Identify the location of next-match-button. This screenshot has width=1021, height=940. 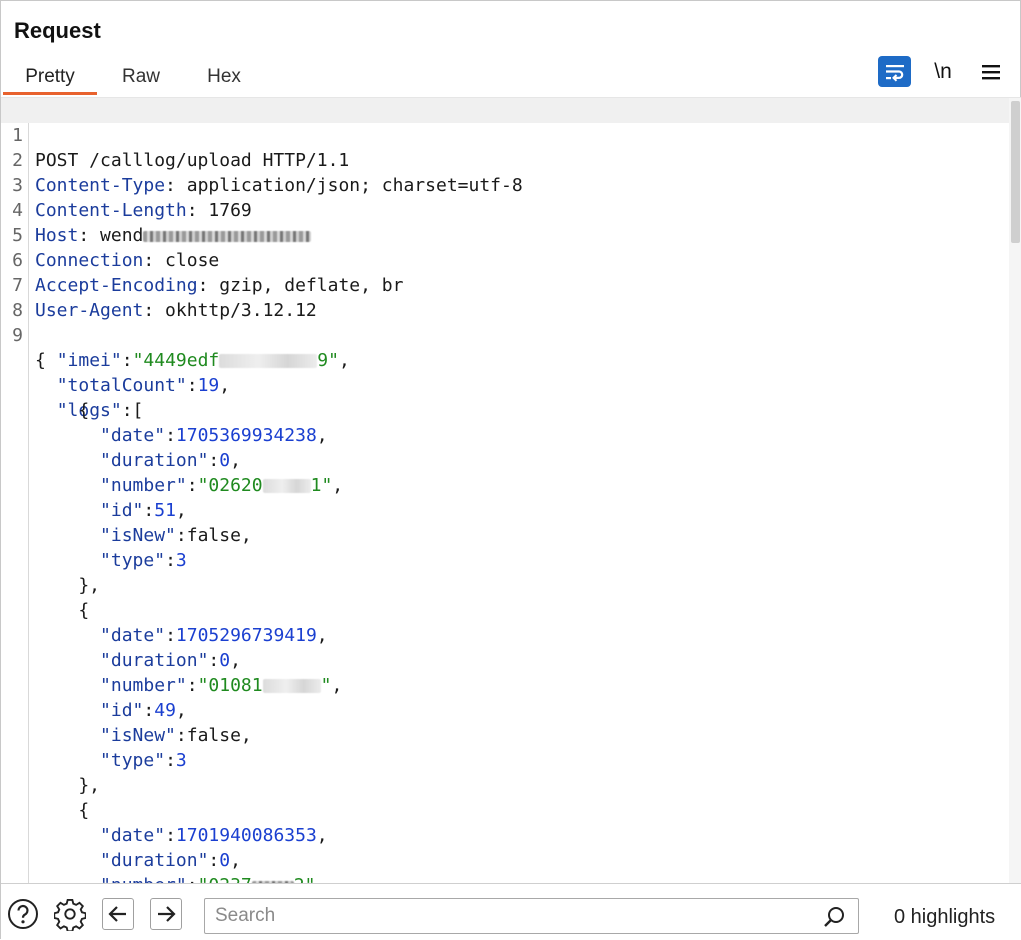
(166, 914).